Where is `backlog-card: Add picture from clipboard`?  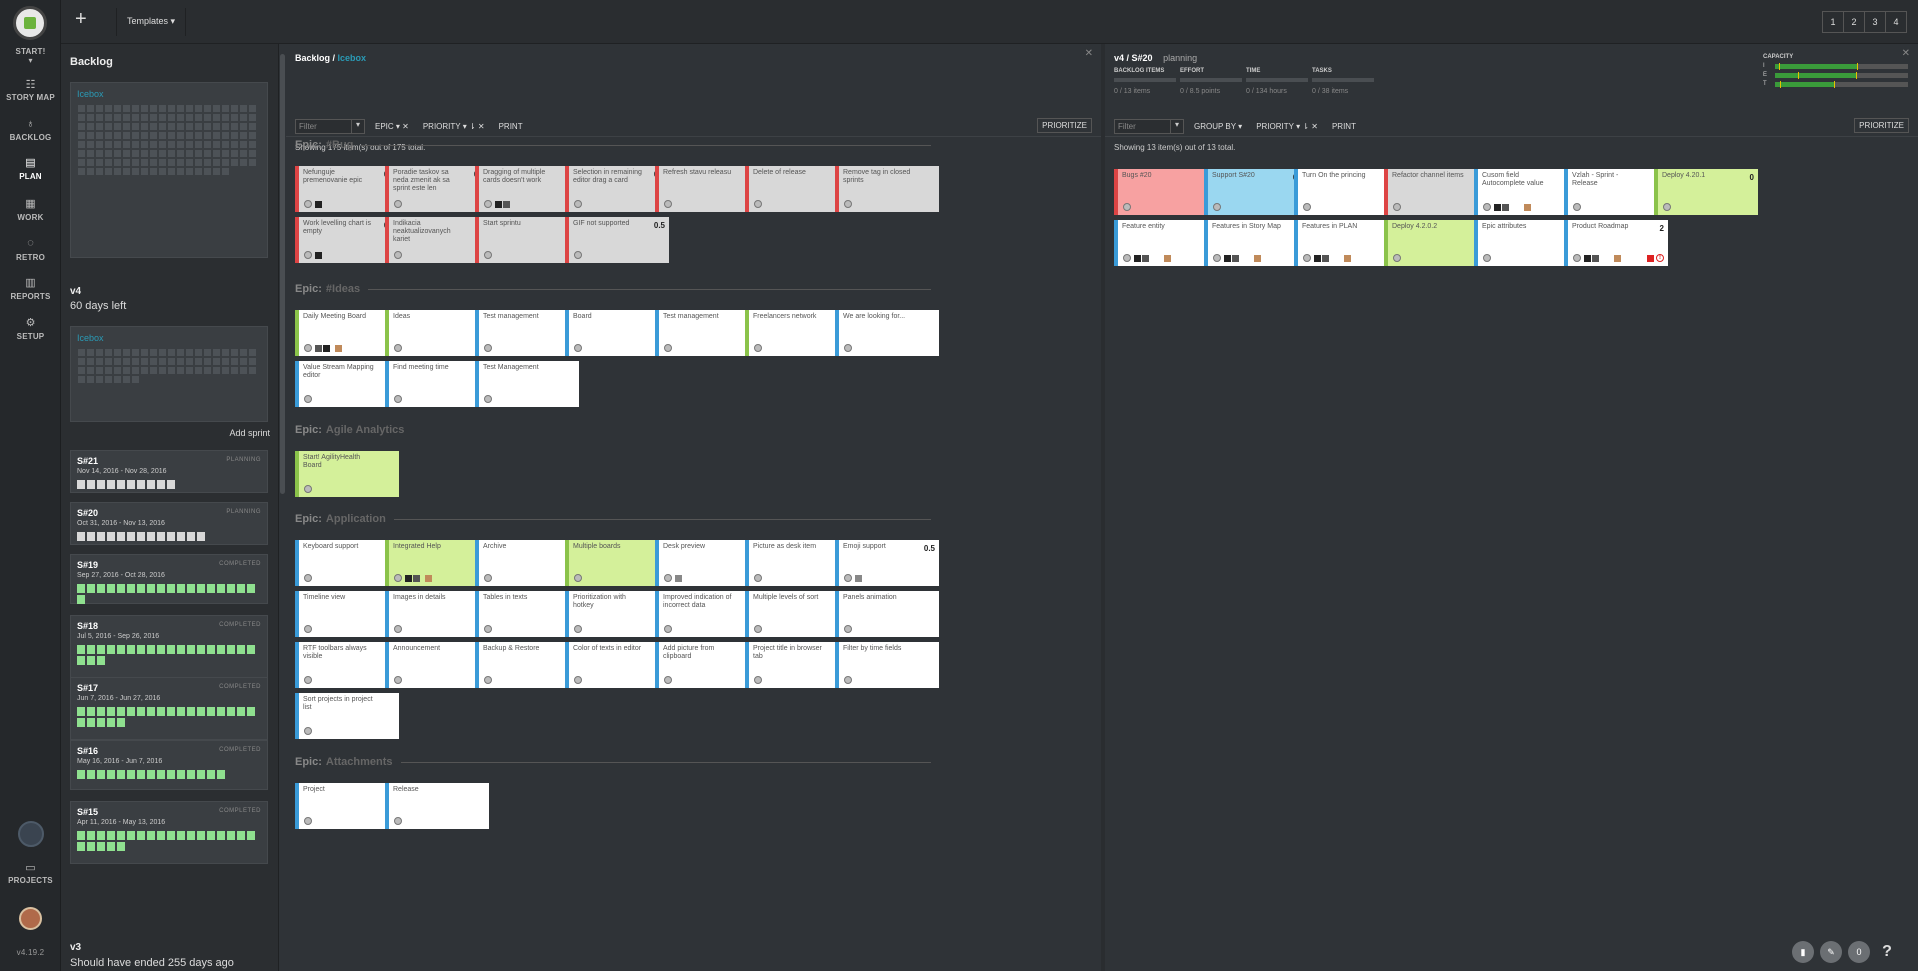 backlog-card: Add picture from clipboard is located at coordinates (707, 665).